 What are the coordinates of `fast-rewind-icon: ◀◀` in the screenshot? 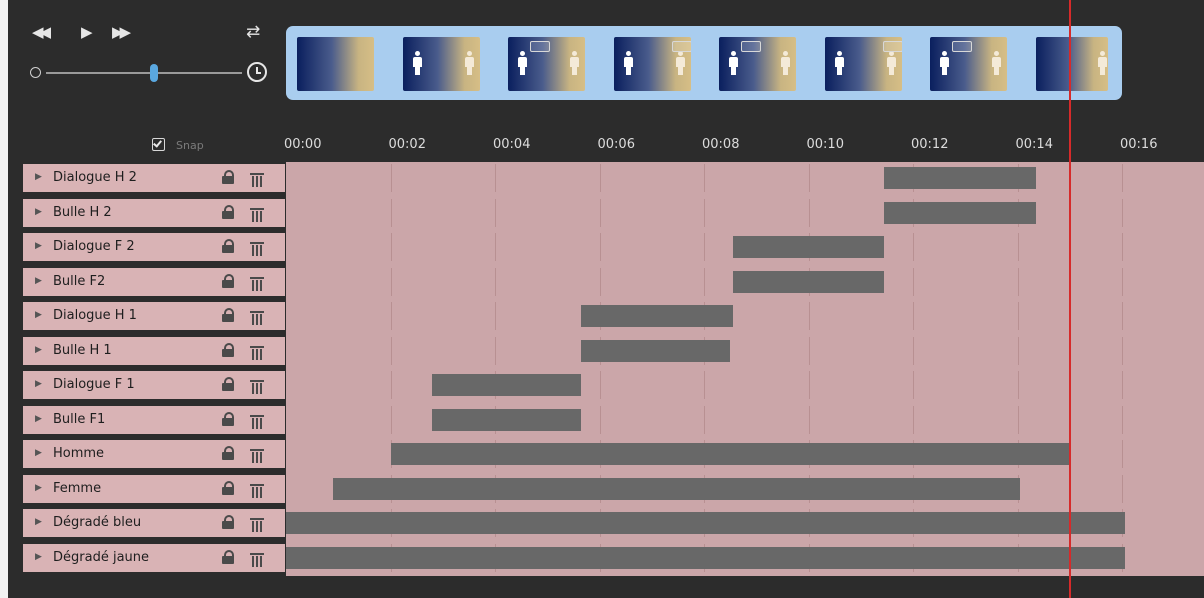 It's located at (41, 32).